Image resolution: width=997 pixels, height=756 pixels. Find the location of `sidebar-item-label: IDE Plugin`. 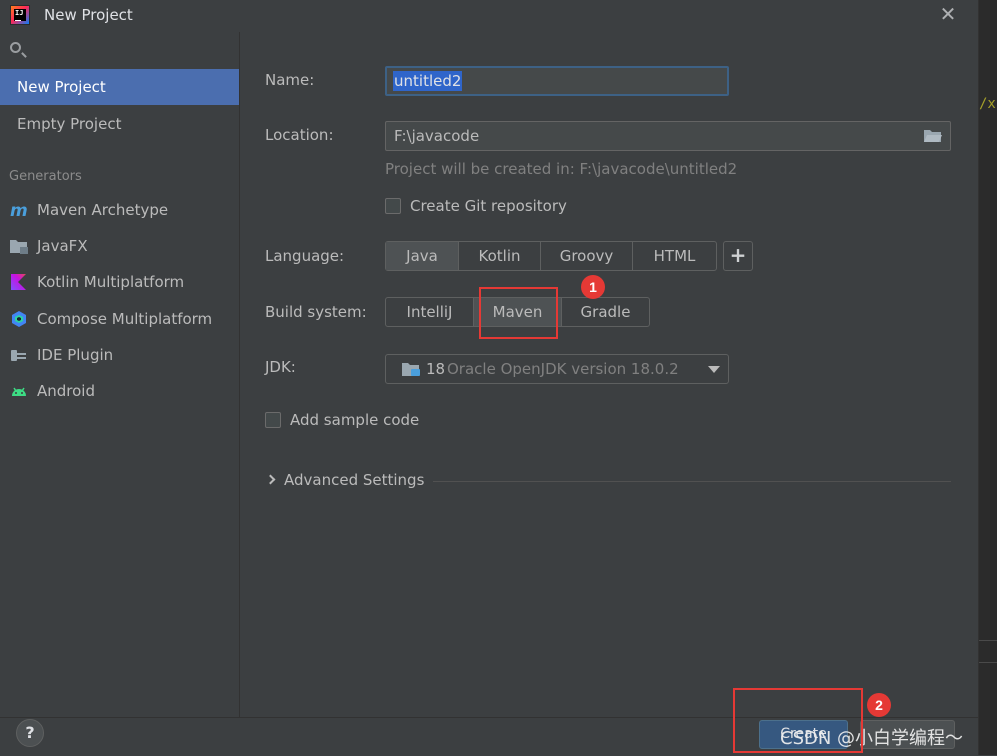

sidebar-item-label: IDE Plugin is located at coordinates (75, 355).